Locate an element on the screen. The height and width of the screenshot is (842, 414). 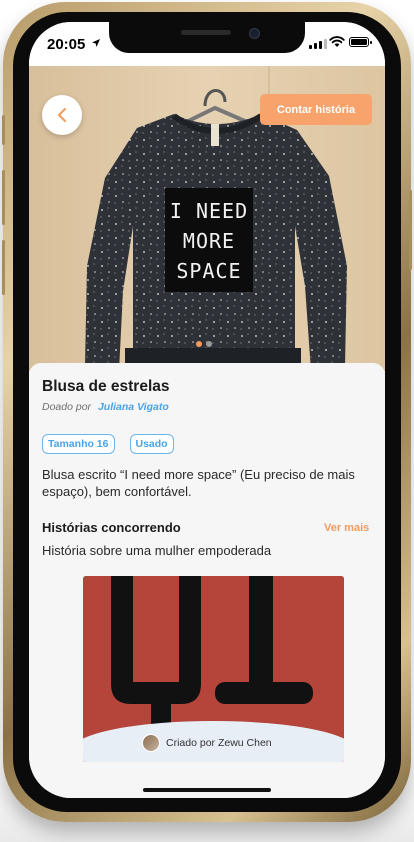
donated-by-label: Doado por is located at coordinates (67, 407).